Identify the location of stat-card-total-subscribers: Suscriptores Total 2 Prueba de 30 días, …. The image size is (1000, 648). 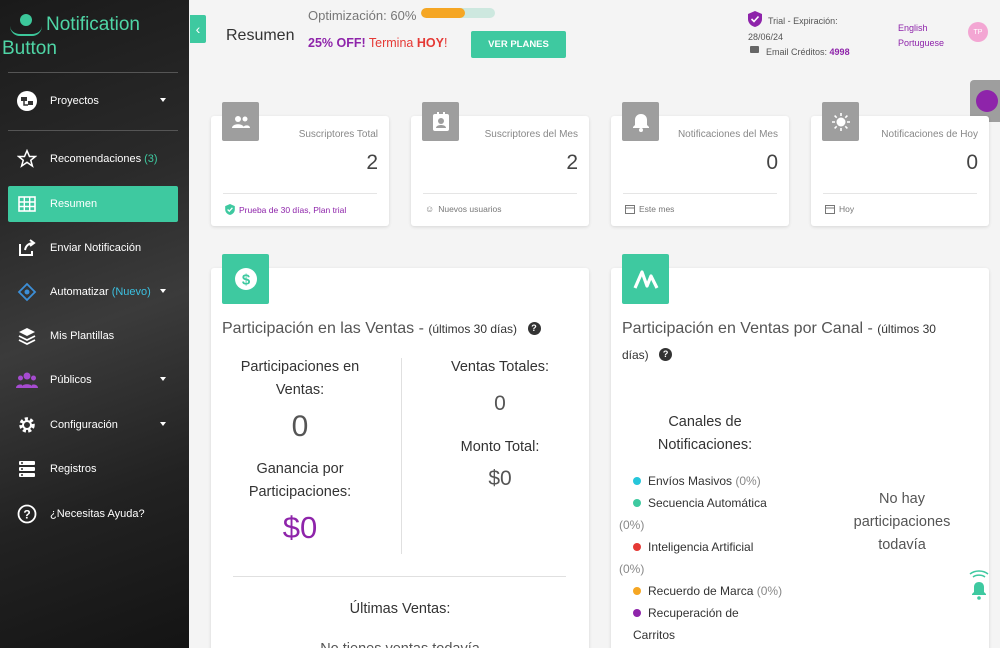
(300, 164).